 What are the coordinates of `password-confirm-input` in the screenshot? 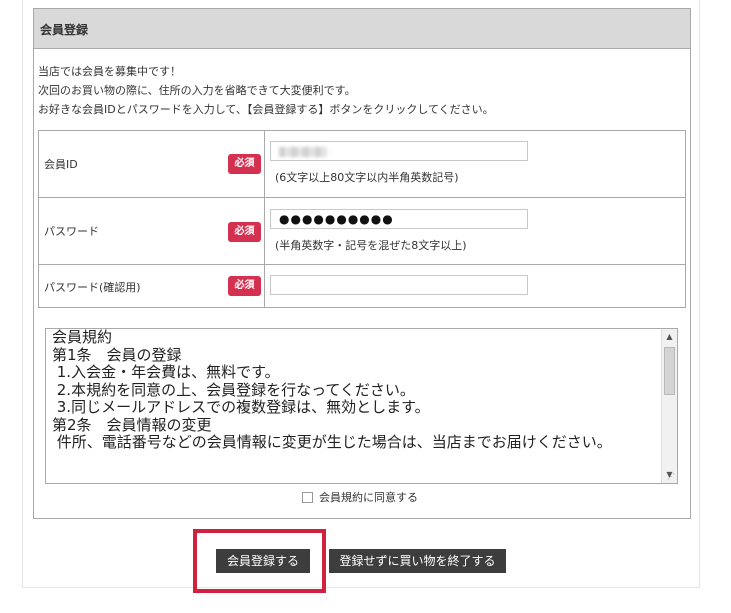 It's located at (399, 285).